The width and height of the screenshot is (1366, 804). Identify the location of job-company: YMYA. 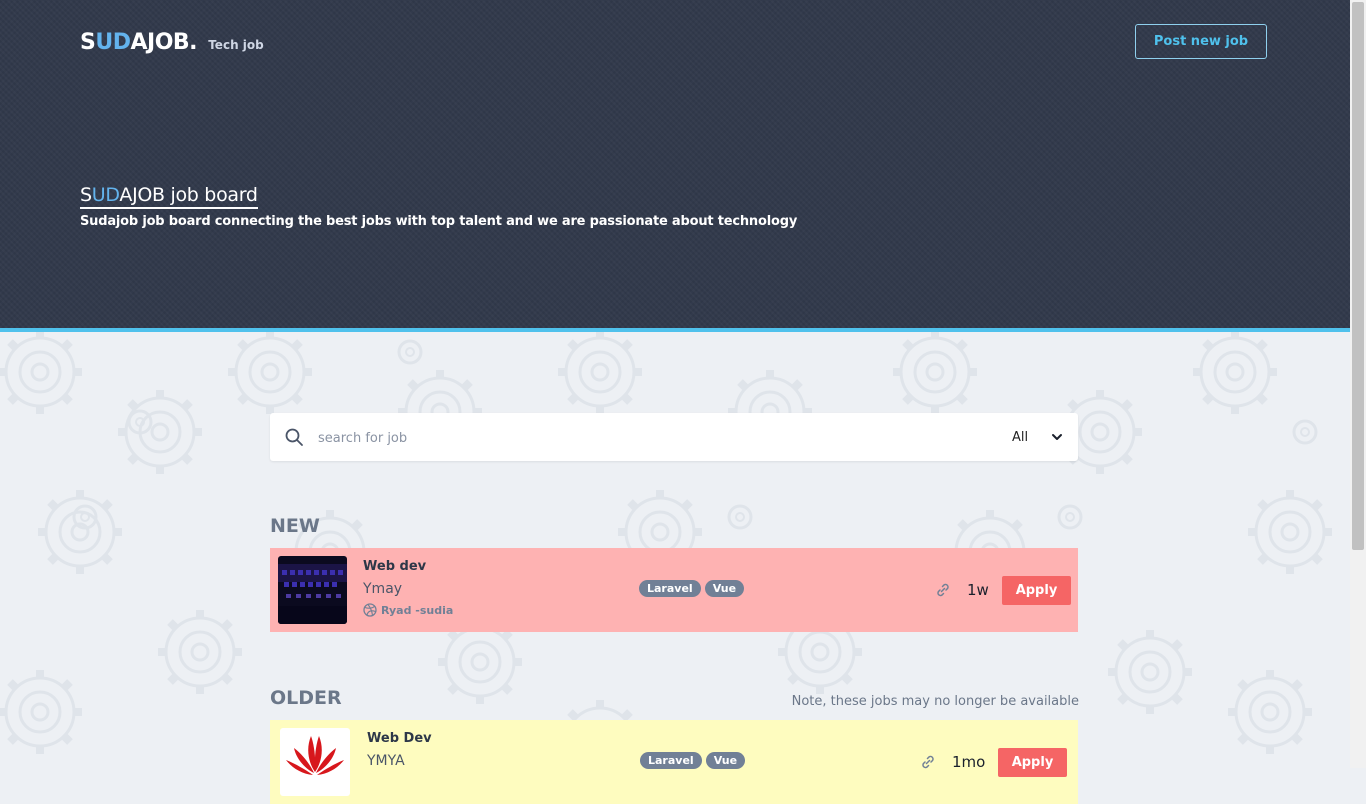
(386, 761).